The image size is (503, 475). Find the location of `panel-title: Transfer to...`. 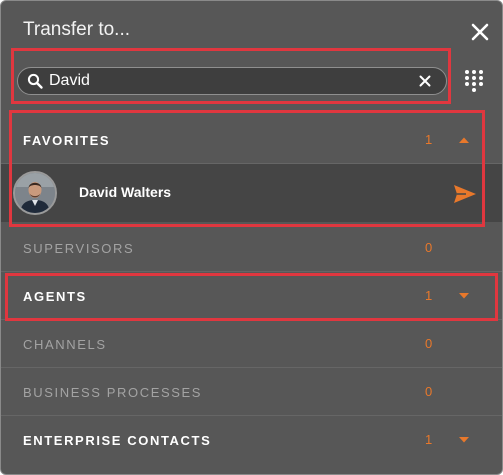

panel-title: Transfer to... is located at coordinates (76, 29).